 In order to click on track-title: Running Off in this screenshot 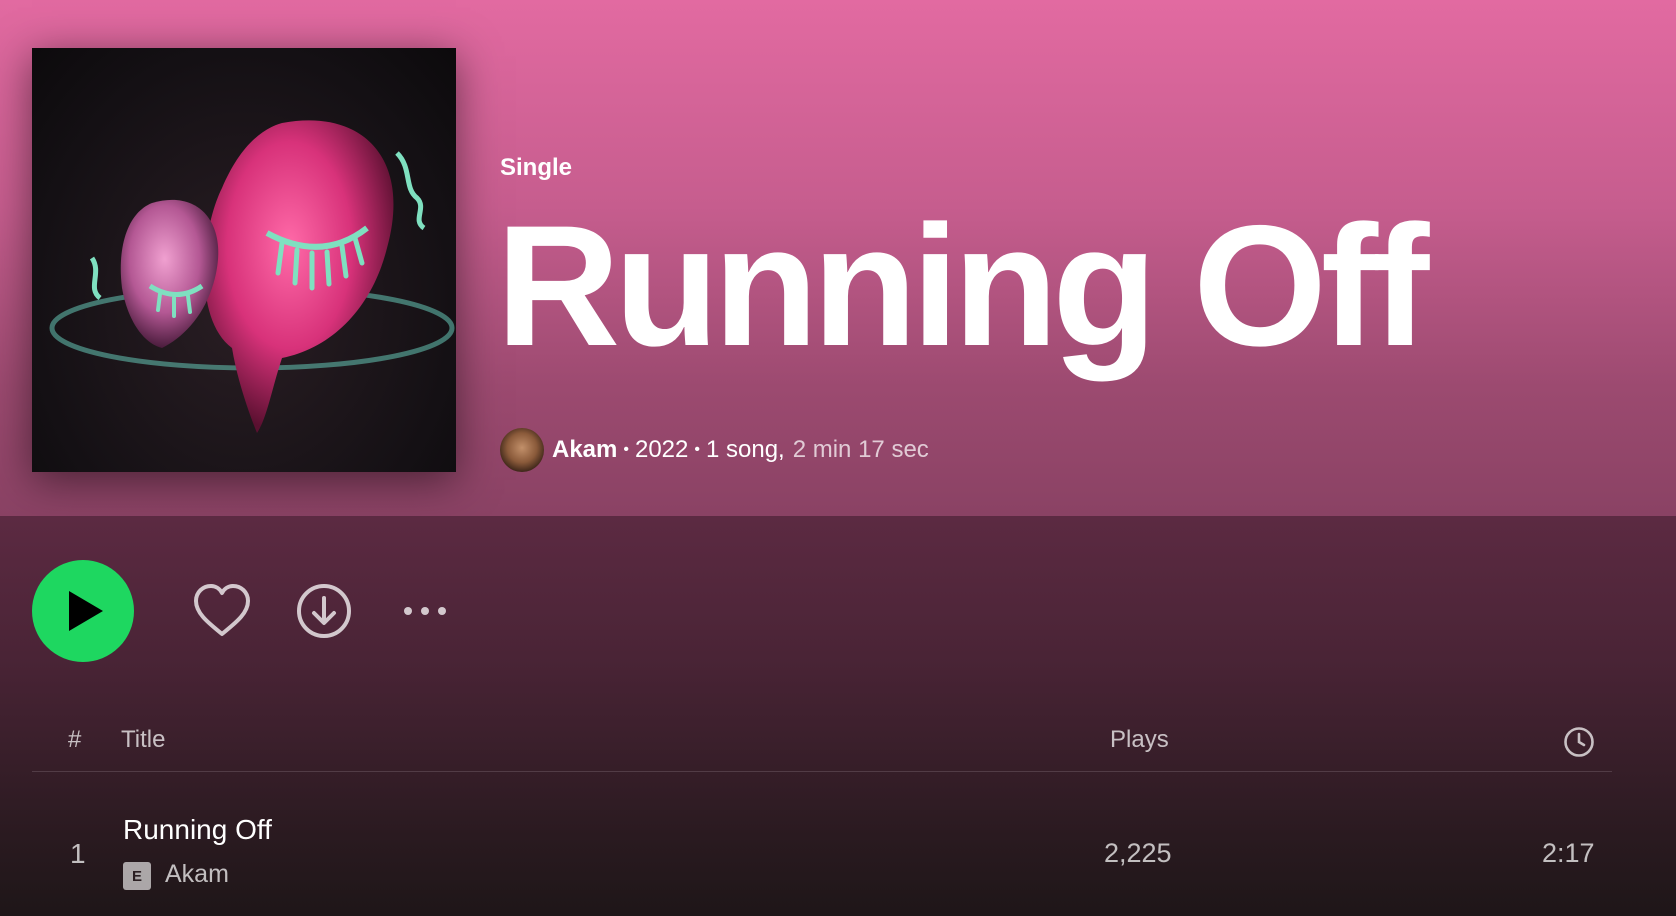, I will do `click(197, 830)`.